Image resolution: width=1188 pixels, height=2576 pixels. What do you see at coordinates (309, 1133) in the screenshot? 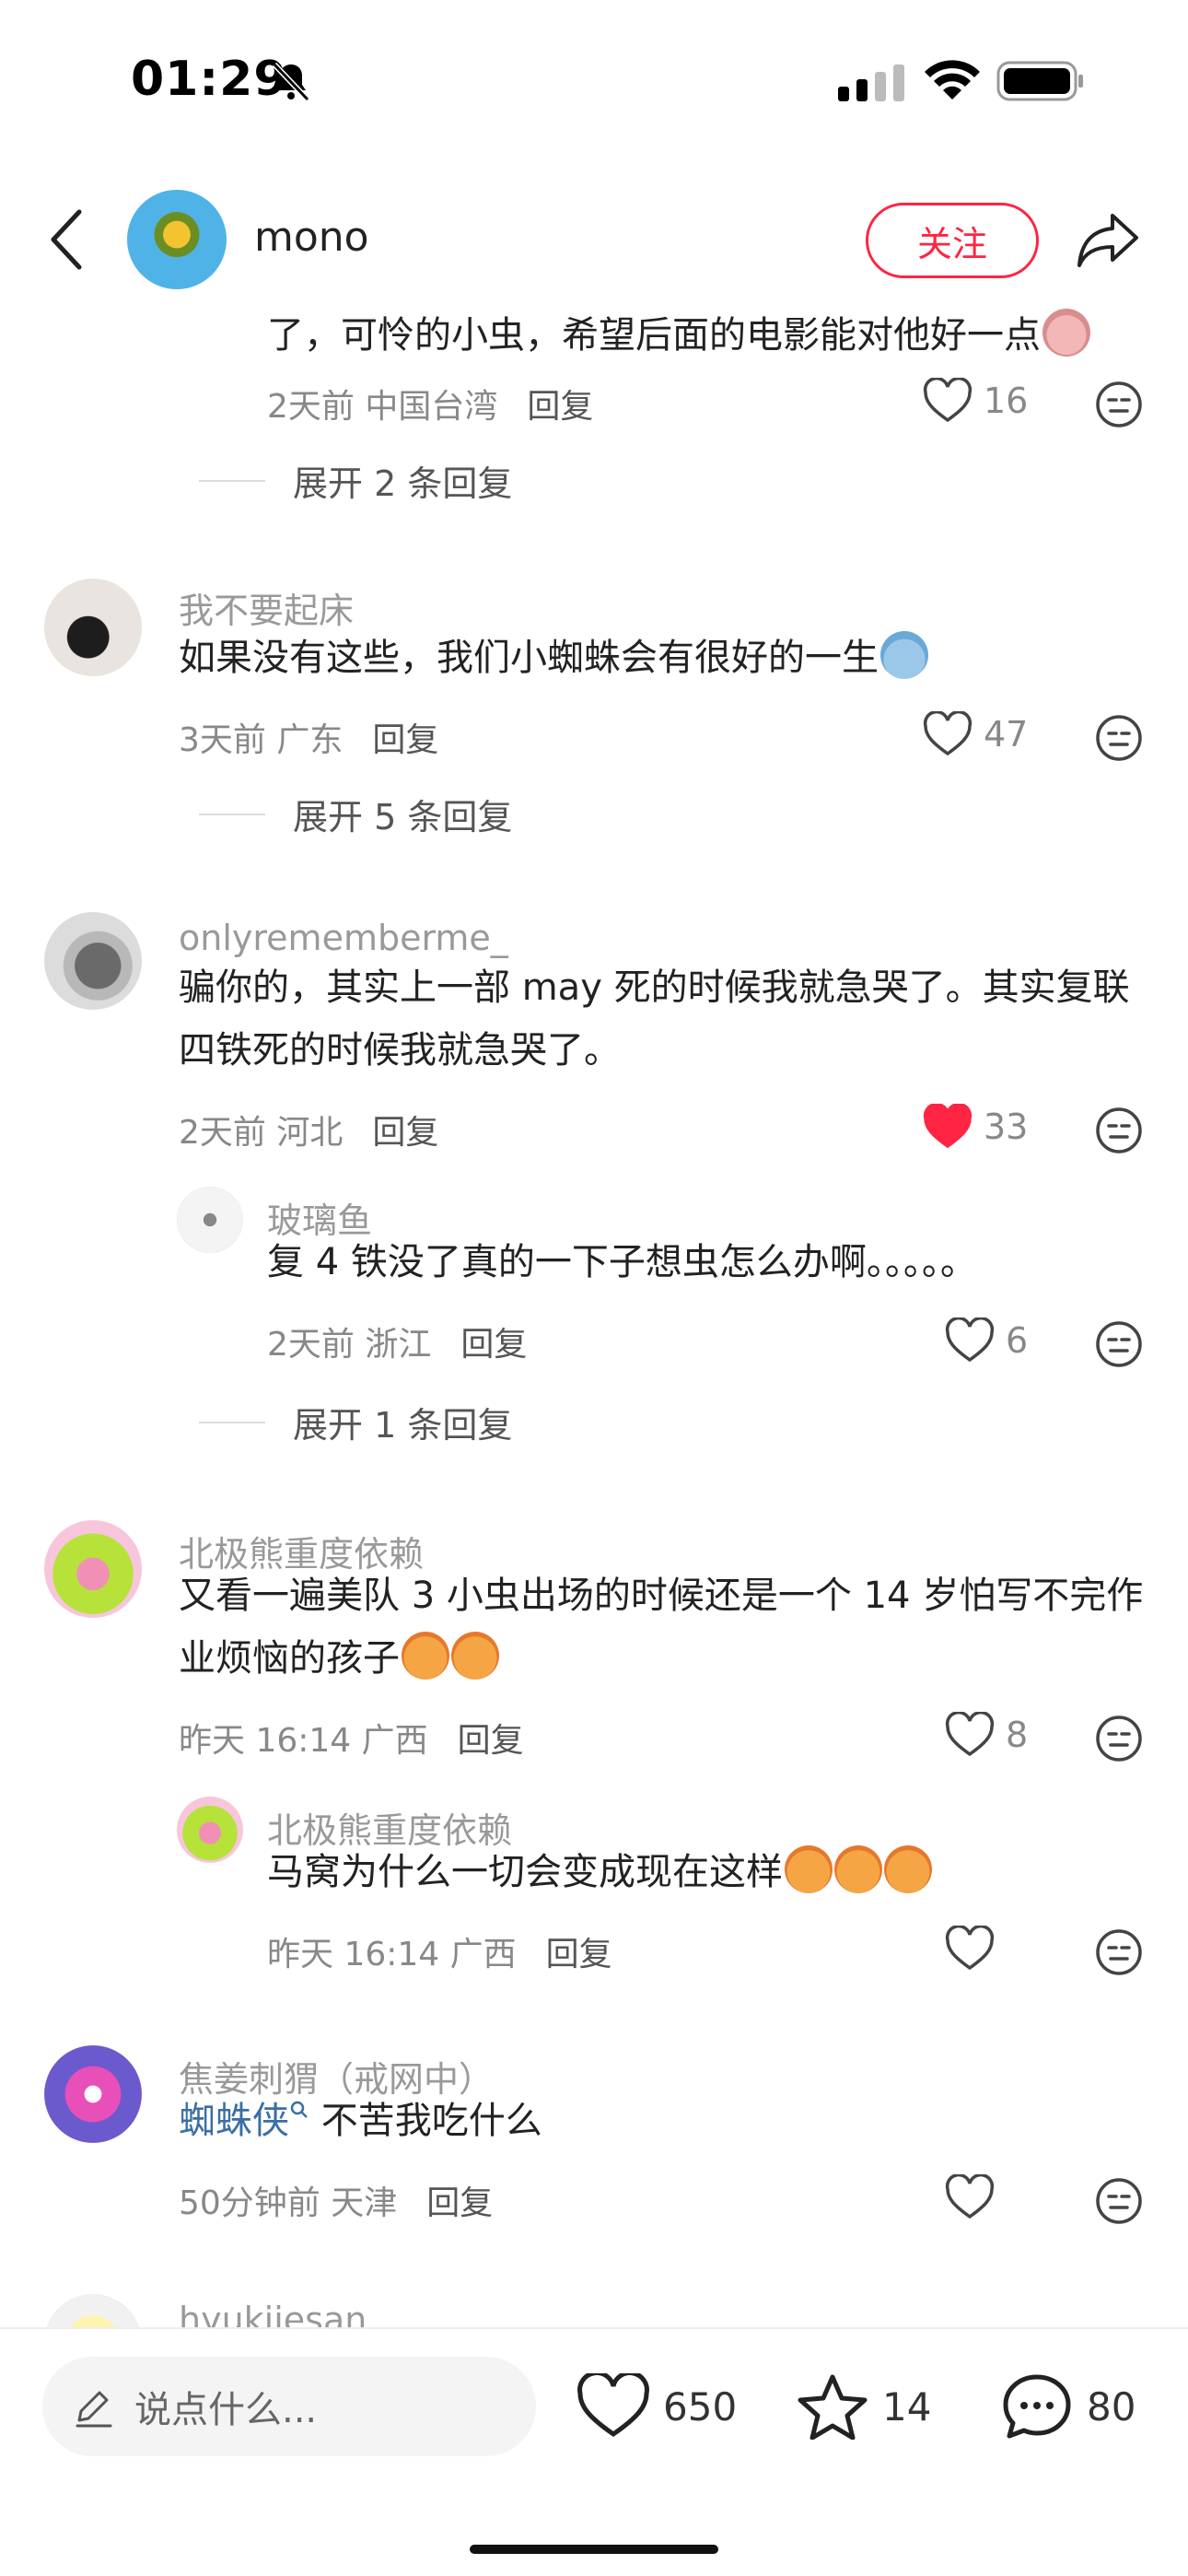
I see `comment-meta: 2天前 河北 回复` at bounding box center [309, 1133].